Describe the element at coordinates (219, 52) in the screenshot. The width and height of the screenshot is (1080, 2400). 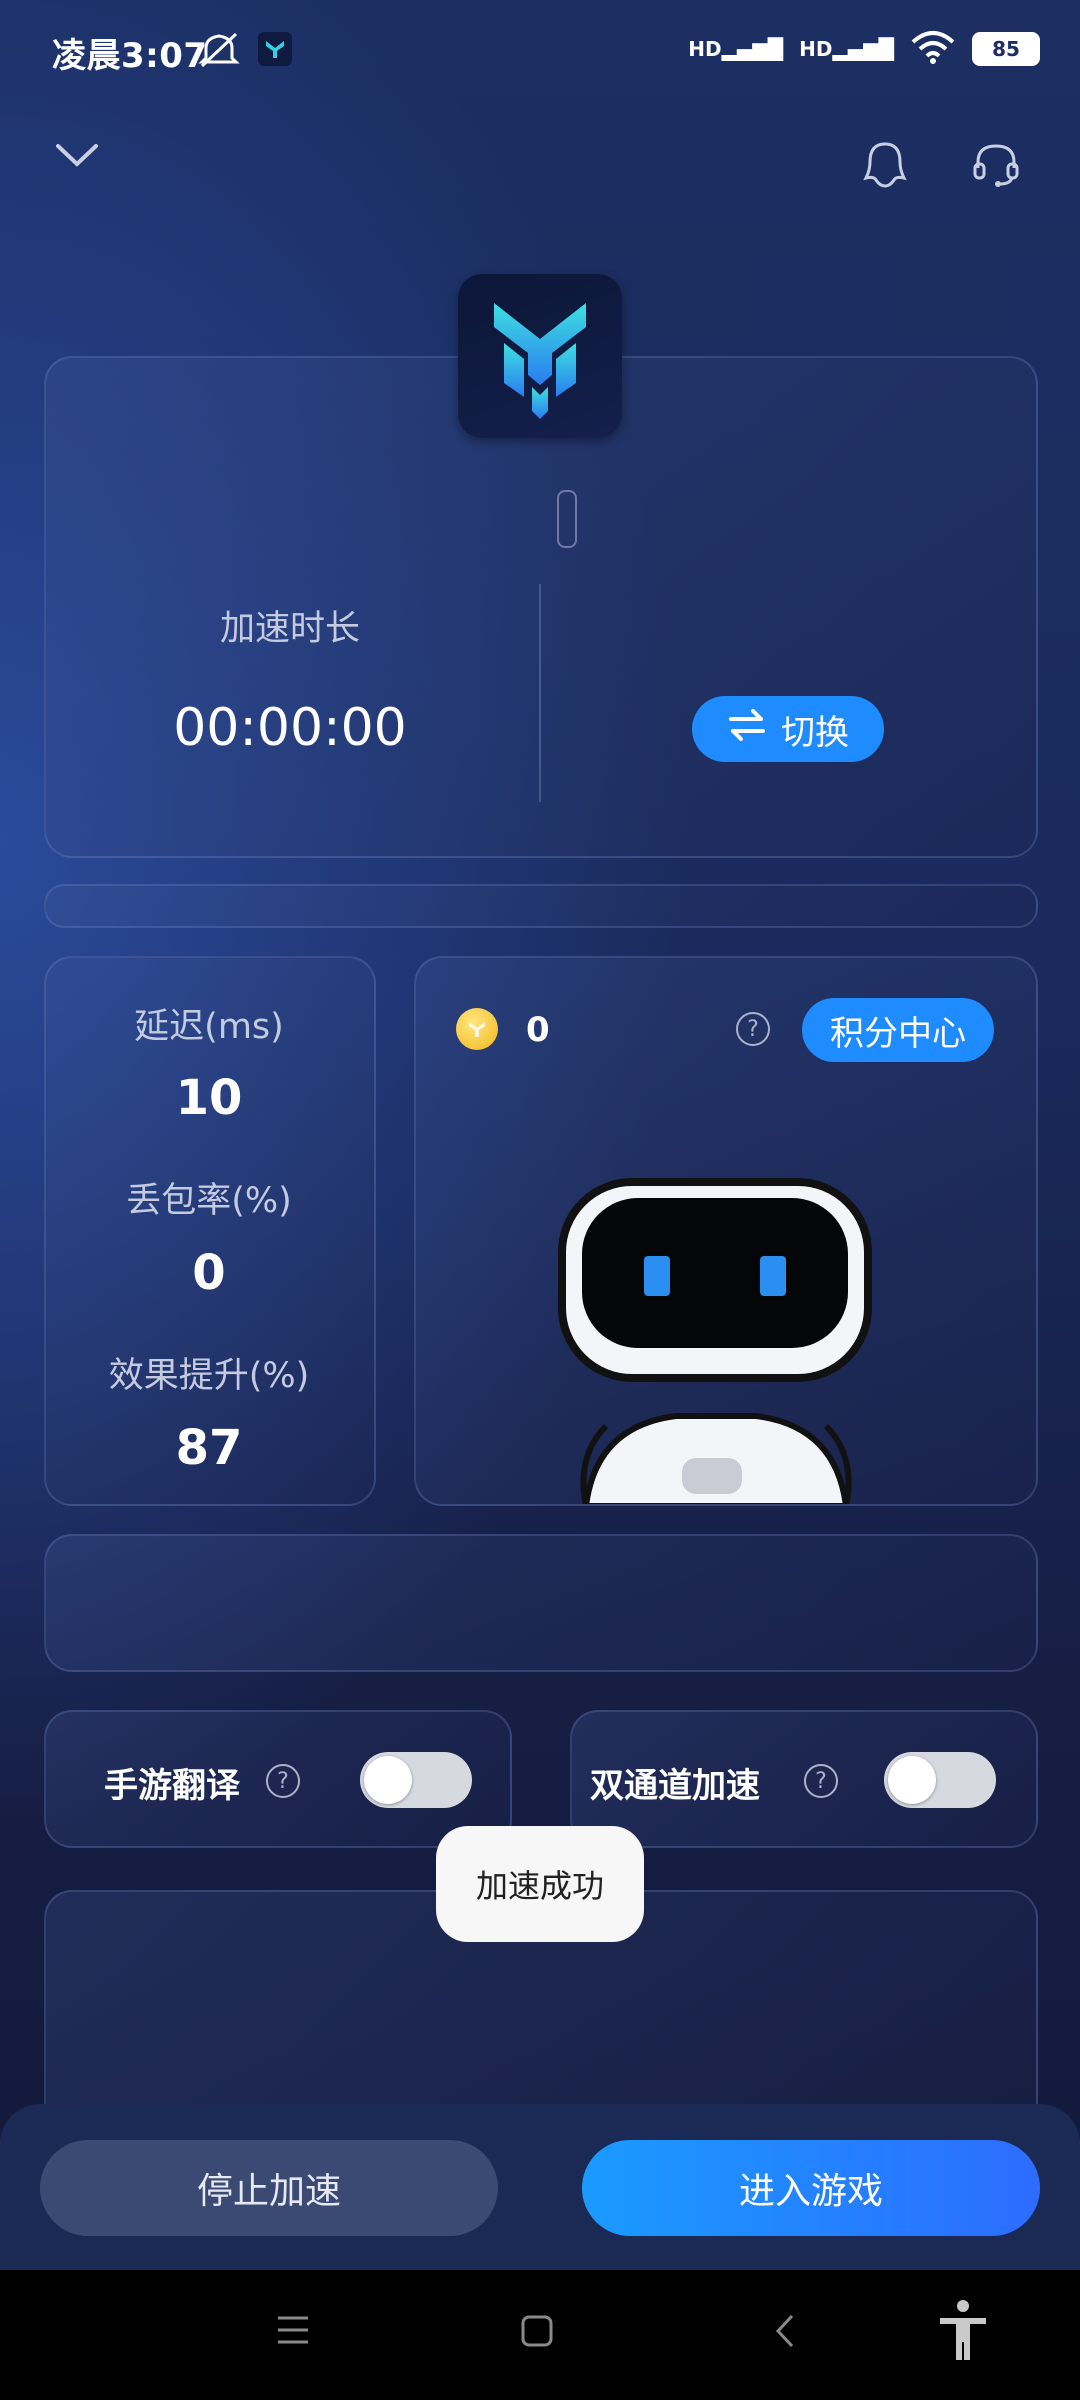
I see `mute-icon` at that location.